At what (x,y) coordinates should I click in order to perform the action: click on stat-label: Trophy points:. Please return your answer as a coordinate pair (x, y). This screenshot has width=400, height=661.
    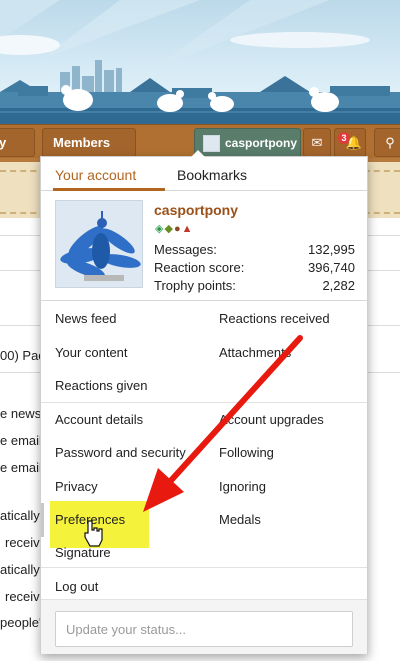
    Looking at the image, I should click on (195, 285).